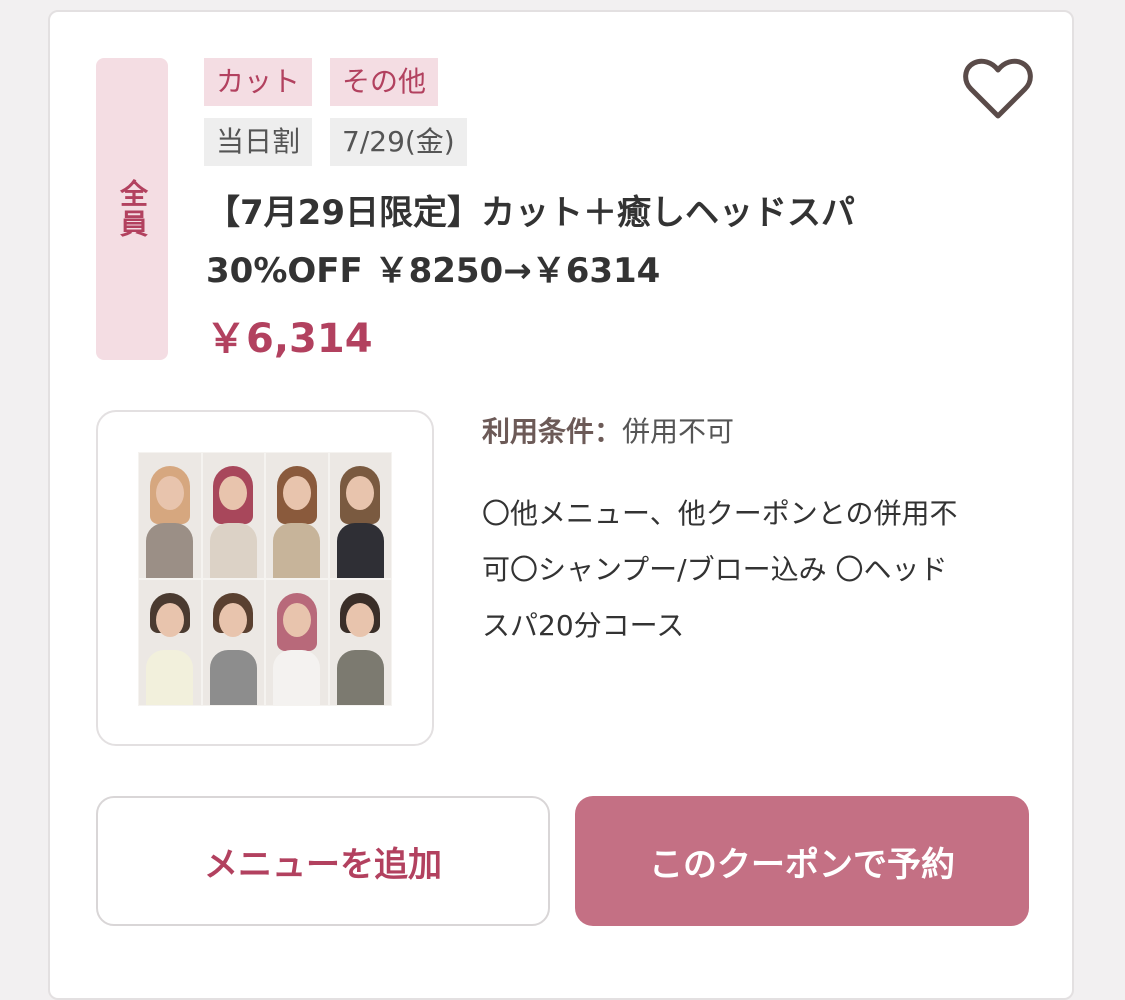  What do you see at coordinates (802, 861) in the screenshot?
I see `reserve-coupon-button: このクーポンで予約` at bounding box center [802, 861].